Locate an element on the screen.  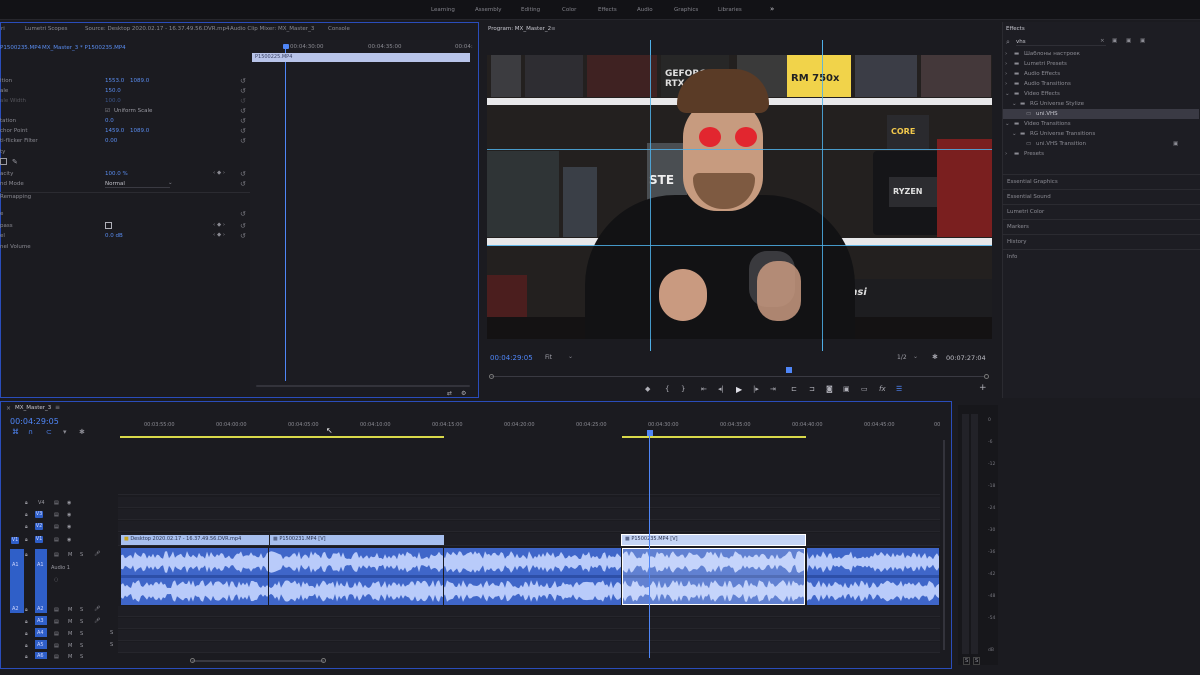
go-to-in-icon: ⇤ is located at coordinates (704, 389).